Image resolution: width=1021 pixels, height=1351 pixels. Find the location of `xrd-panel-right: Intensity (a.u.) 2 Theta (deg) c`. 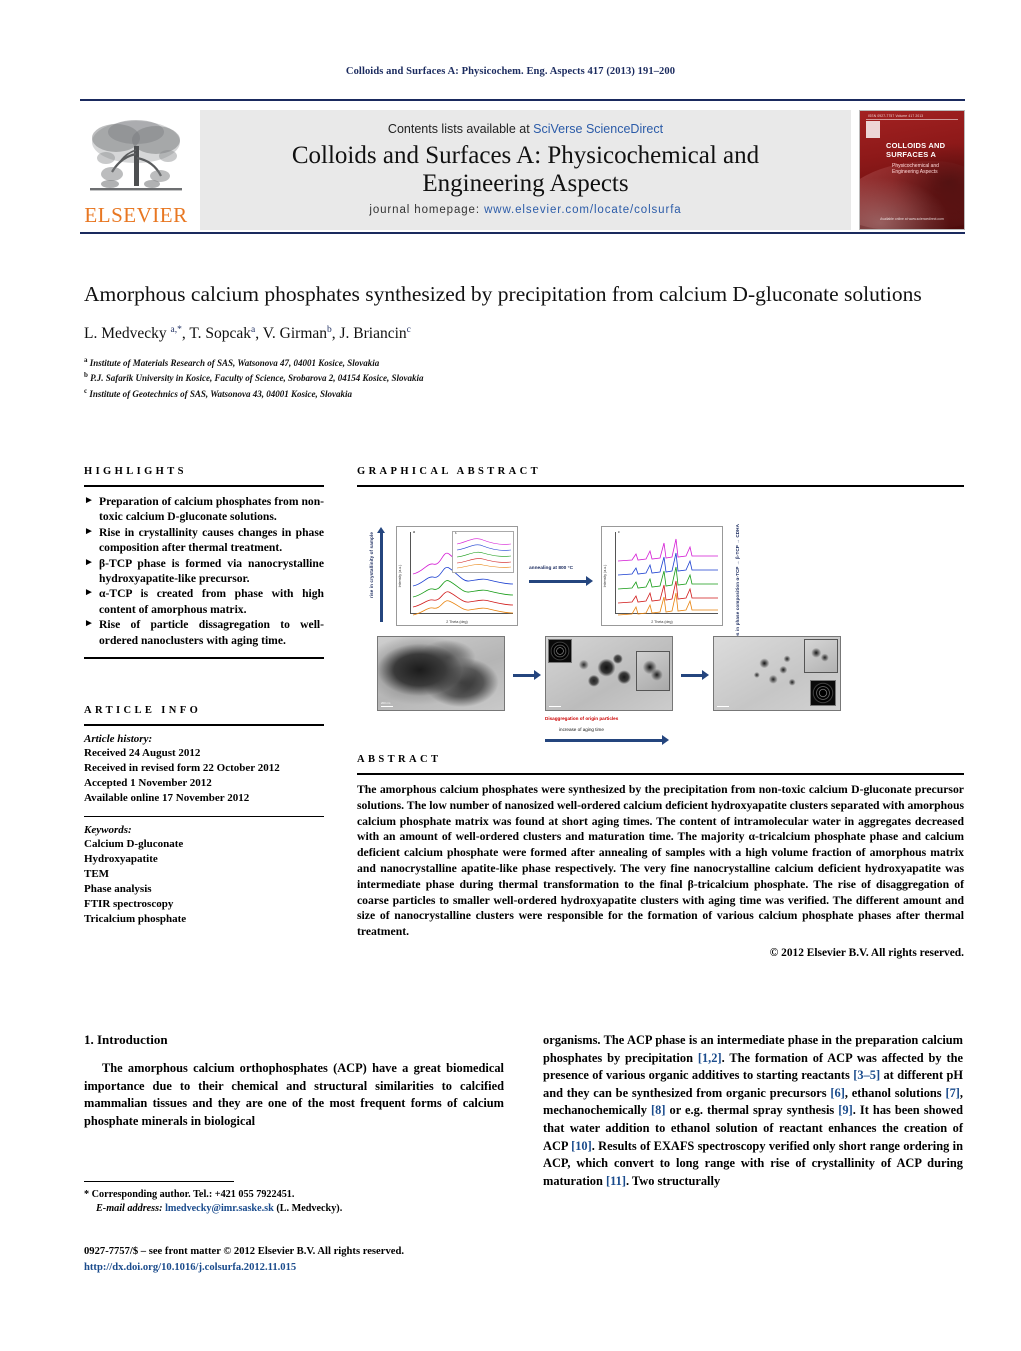

xrd-panel-right: Intensity (a.u.) 2 Theta (deg) c is located at coordinates (662, 576).